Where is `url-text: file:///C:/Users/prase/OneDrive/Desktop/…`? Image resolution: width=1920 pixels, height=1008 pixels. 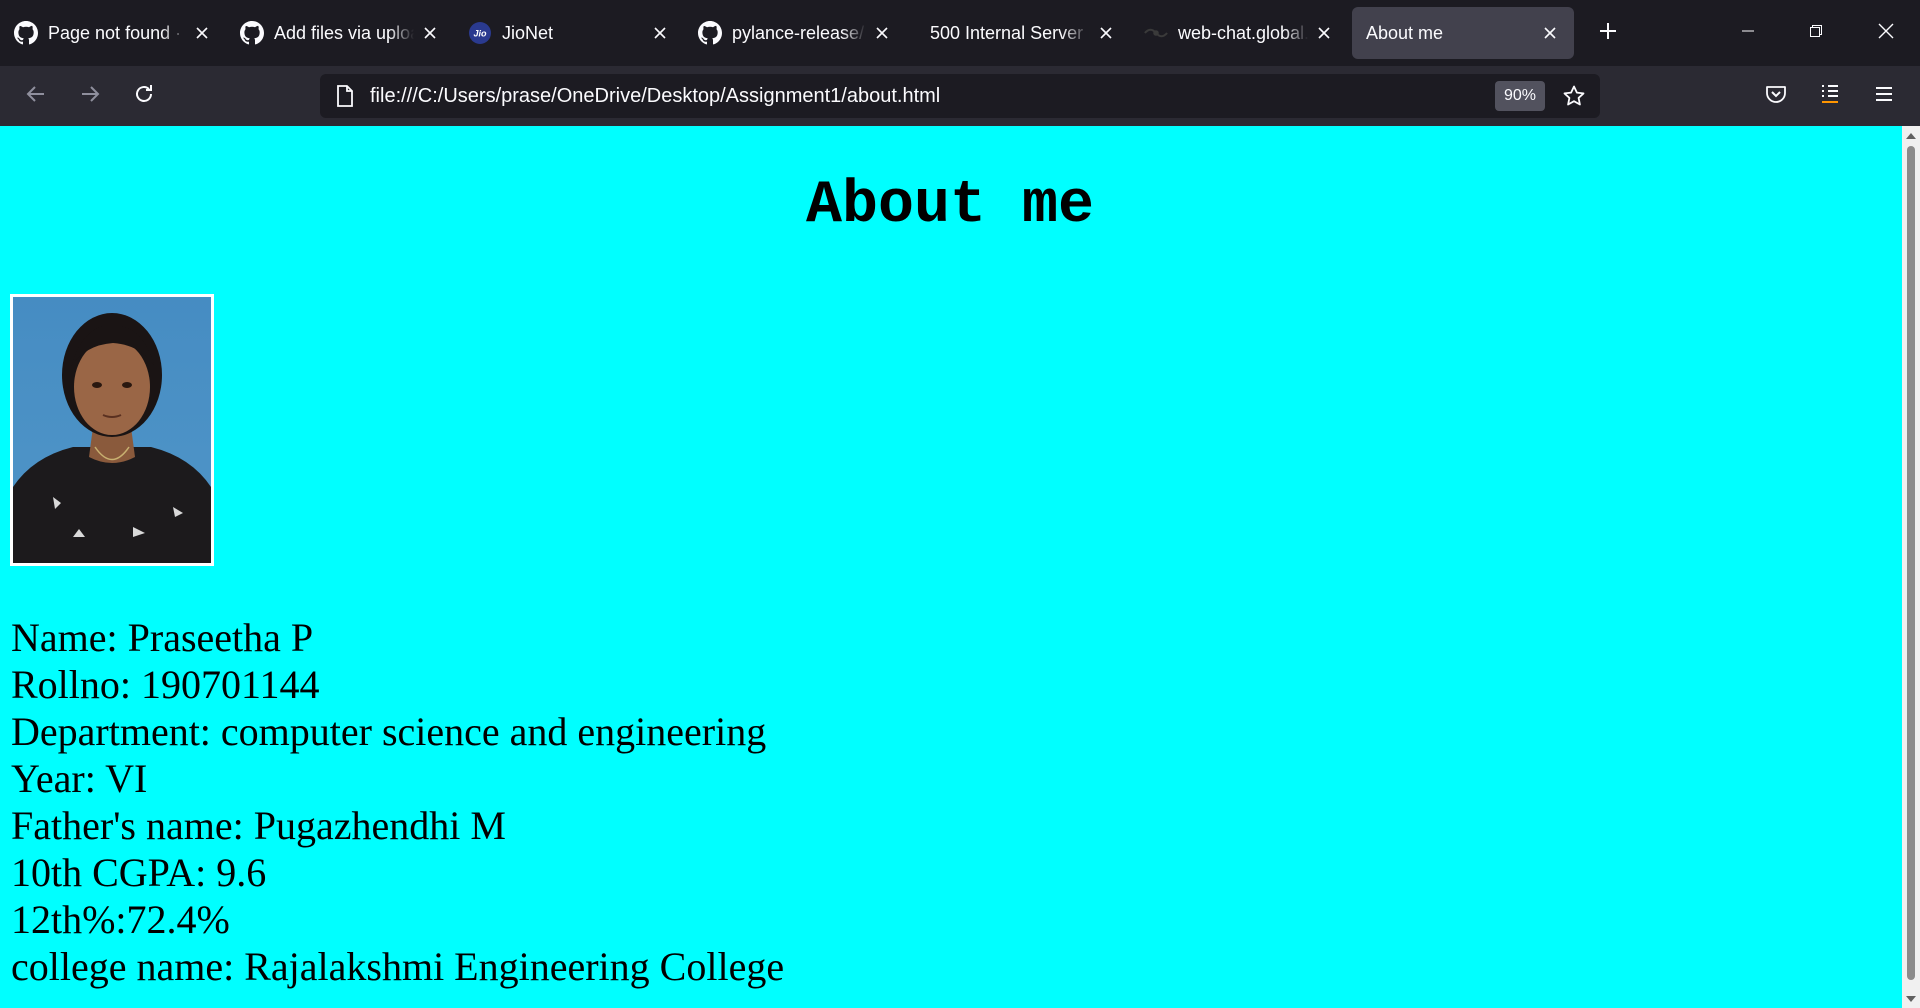
url-text: file:///C:/Users/prase/OneDrive/Desktop/… is located at coordinates (655, 96).